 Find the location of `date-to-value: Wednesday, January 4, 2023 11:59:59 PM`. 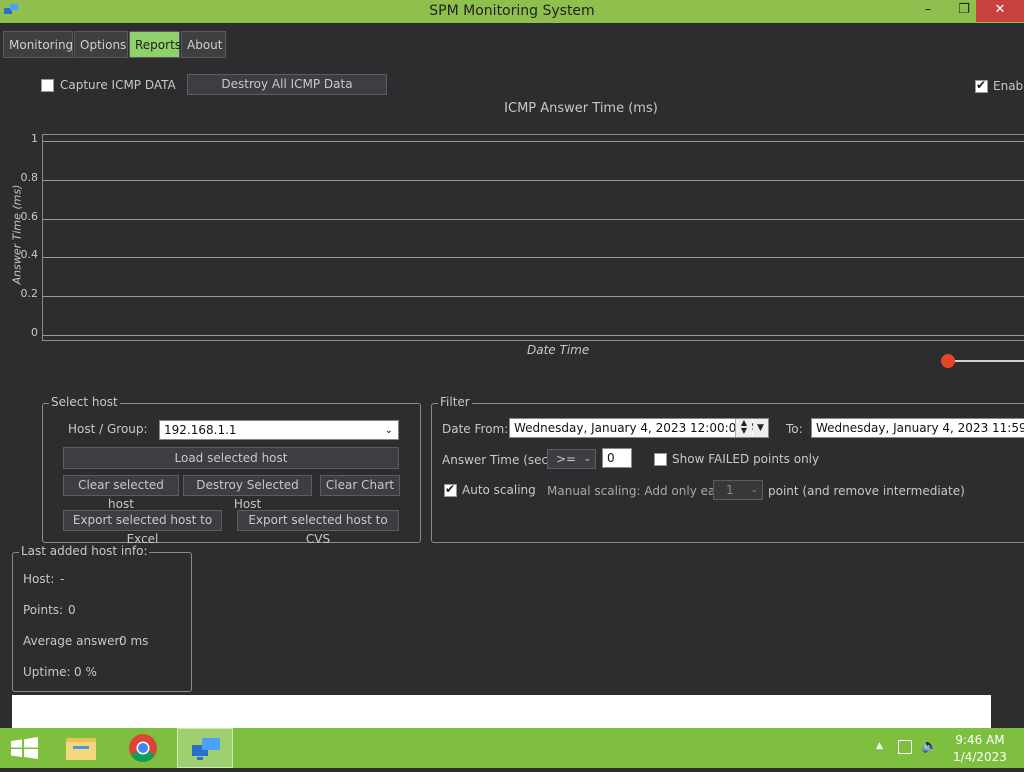

date-to-value: Wednesday, January 4, 2023 11:59:59 PM is located at coordinates (920, 428).